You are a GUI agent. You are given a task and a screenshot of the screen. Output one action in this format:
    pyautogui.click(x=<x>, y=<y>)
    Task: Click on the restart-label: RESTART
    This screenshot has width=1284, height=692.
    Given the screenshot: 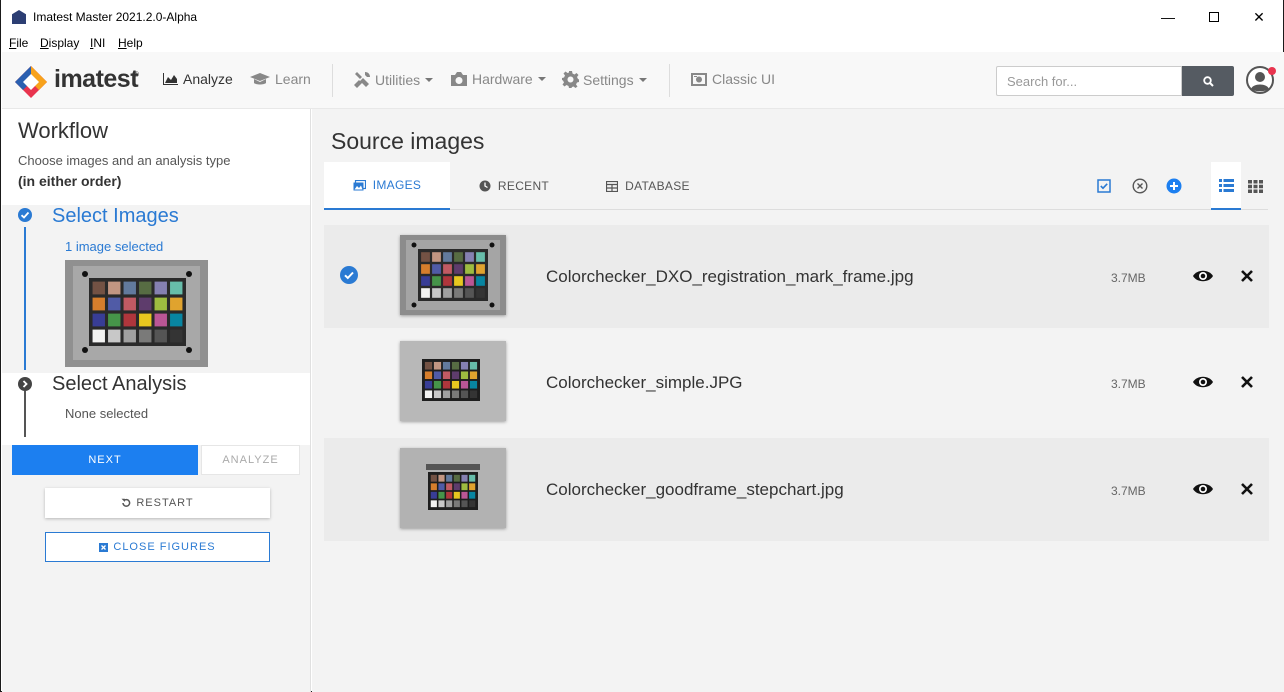 What is the action you would take?
    pyautogui.click(x=165, y=503)
    